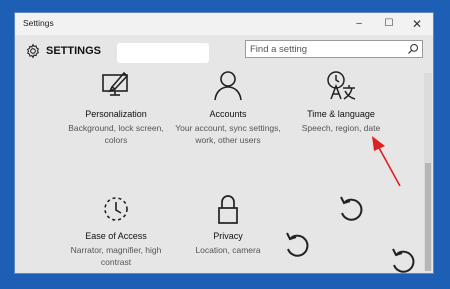  I want to click on window-title: Settings, so click(38, 23).